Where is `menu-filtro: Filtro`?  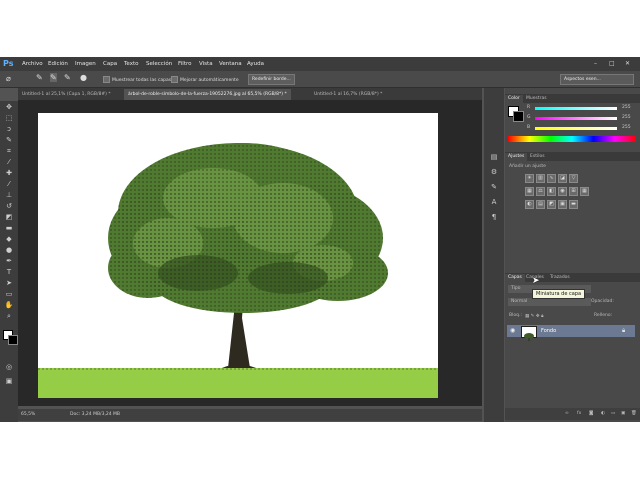
menu-filtro: Filtro is located at coordinates (184, 64).